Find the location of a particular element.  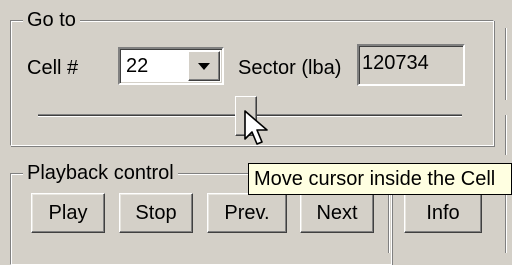

sector-field: 120734 is located at coordinates (411, 65).